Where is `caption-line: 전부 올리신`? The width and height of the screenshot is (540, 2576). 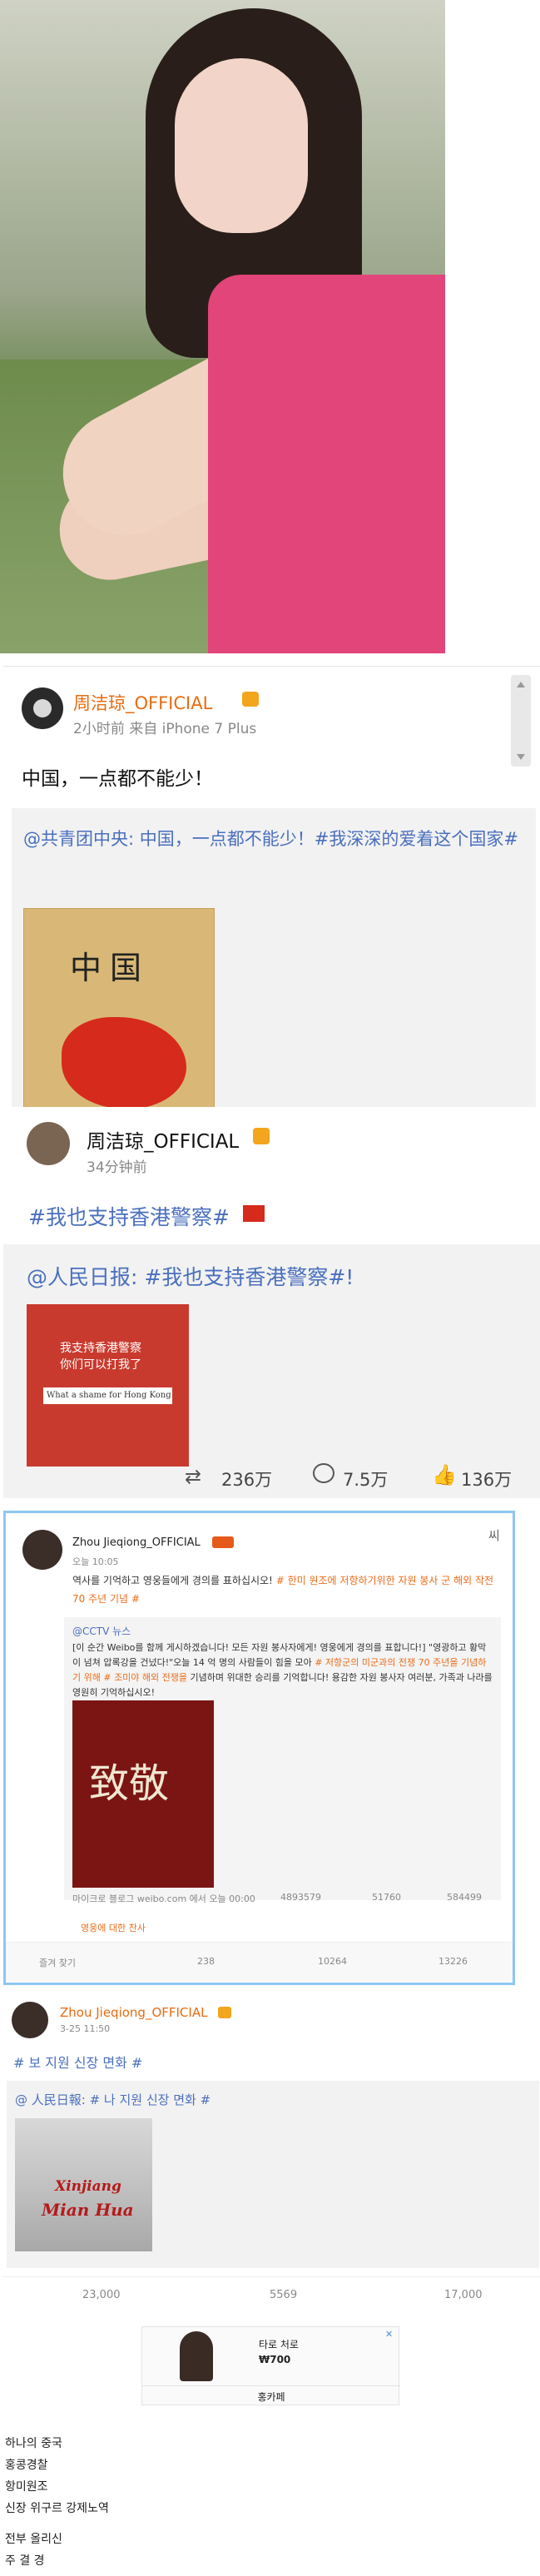
caption-line: 전부 올리신 is located at coordinates (34, 2539).